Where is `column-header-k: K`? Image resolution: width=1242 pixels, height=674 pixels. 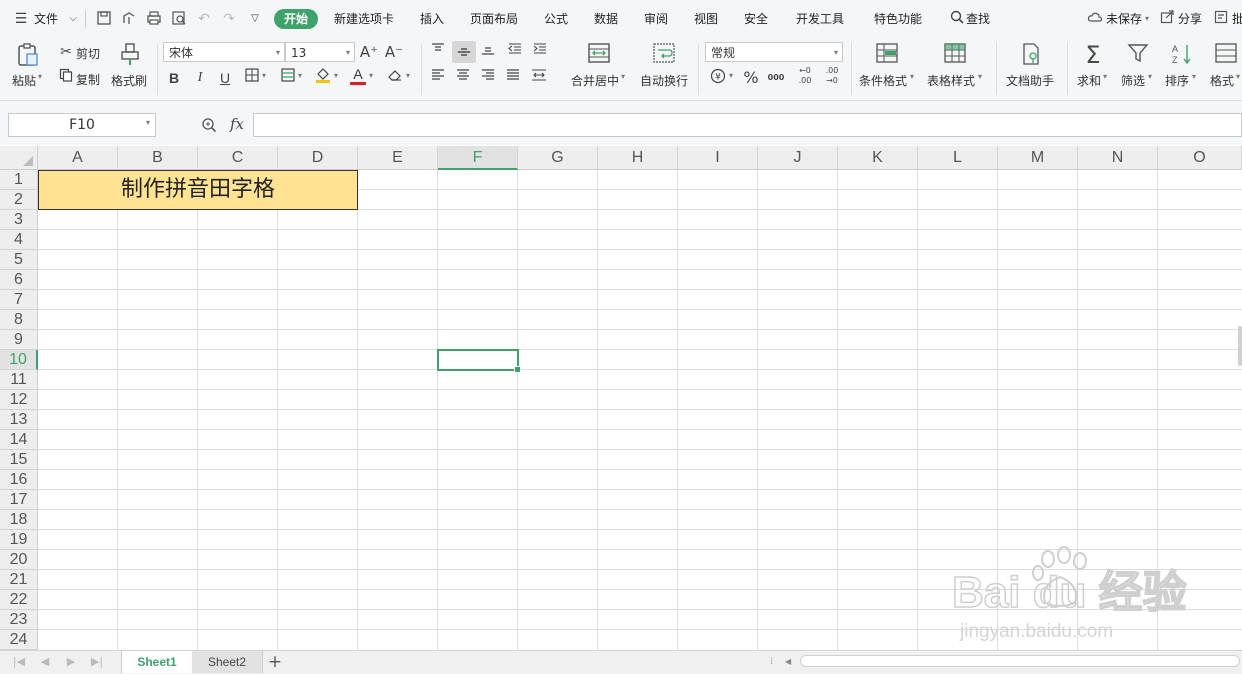 column-header-k: K is located at coordinates (878, 158).